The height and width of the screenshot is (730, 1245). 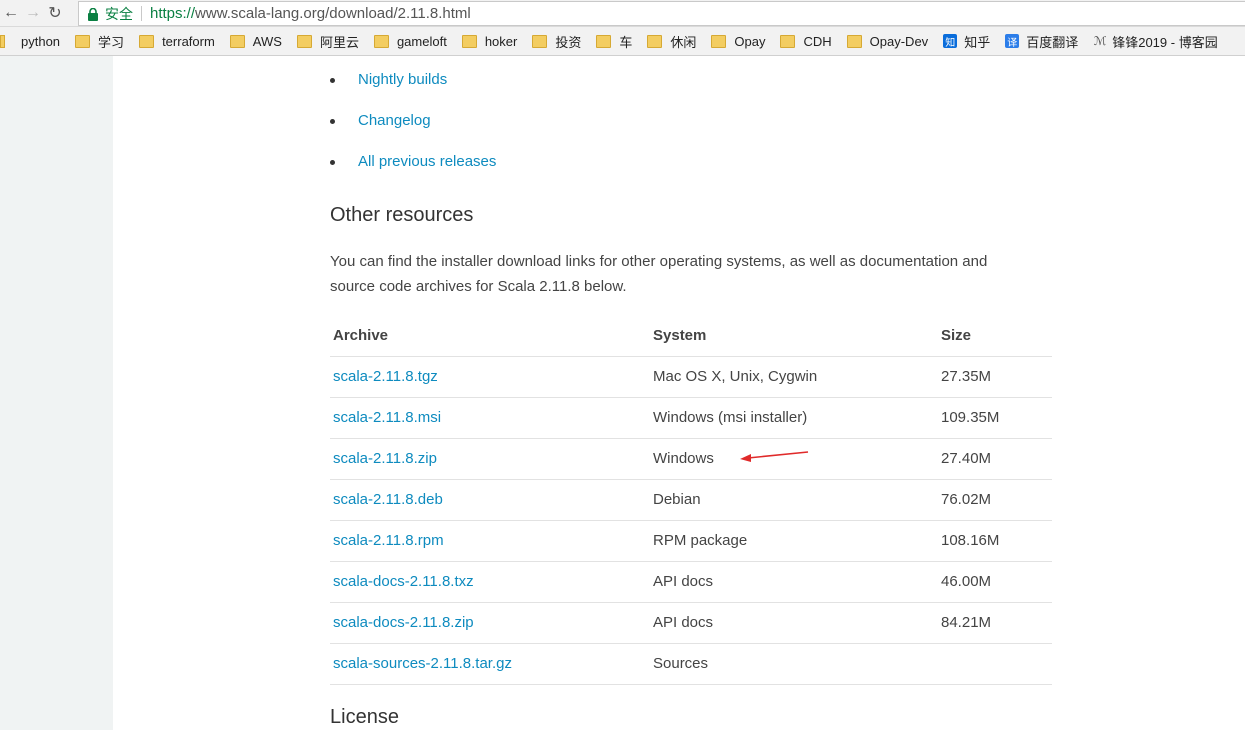 I want to click on bookmark-aws: AWS, so click(x=255, y=41).